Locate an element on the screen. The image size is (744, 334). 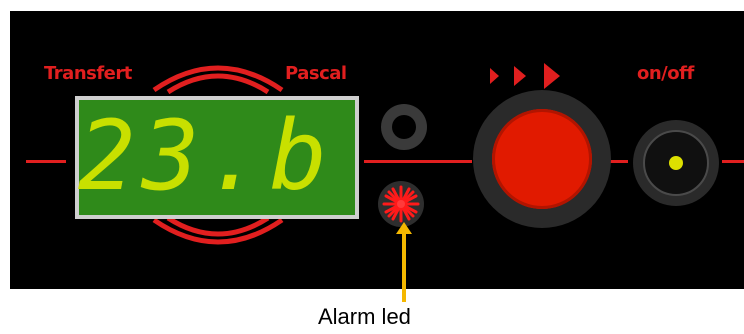
panel-line-mid is located at coordinates (418, 161).